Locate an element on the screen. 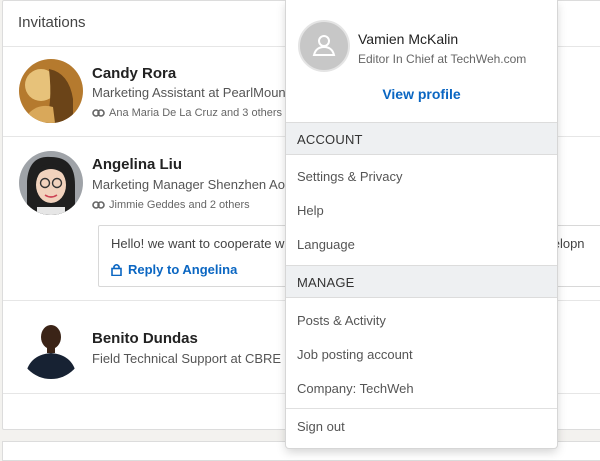 The width and height of the screenshot is (600, 461). mutual-connections: Ana Maria De La Cruz and 3 others is located at coordinates (187, 113).